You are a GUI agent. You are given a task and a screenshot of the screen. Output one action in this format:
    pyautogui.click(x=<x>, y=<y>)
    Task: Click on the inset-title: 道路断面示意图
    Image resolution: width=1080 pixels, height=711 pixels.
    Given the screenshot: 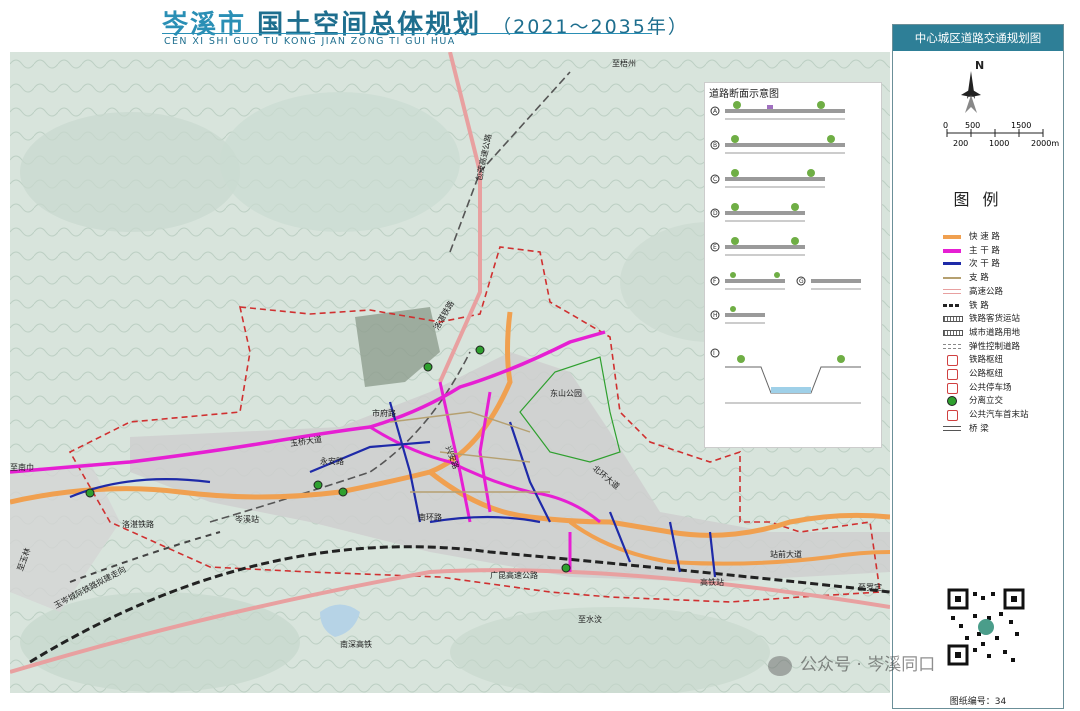 What is the action you would take?
    pyautogui.click(x=744, y=94)
    